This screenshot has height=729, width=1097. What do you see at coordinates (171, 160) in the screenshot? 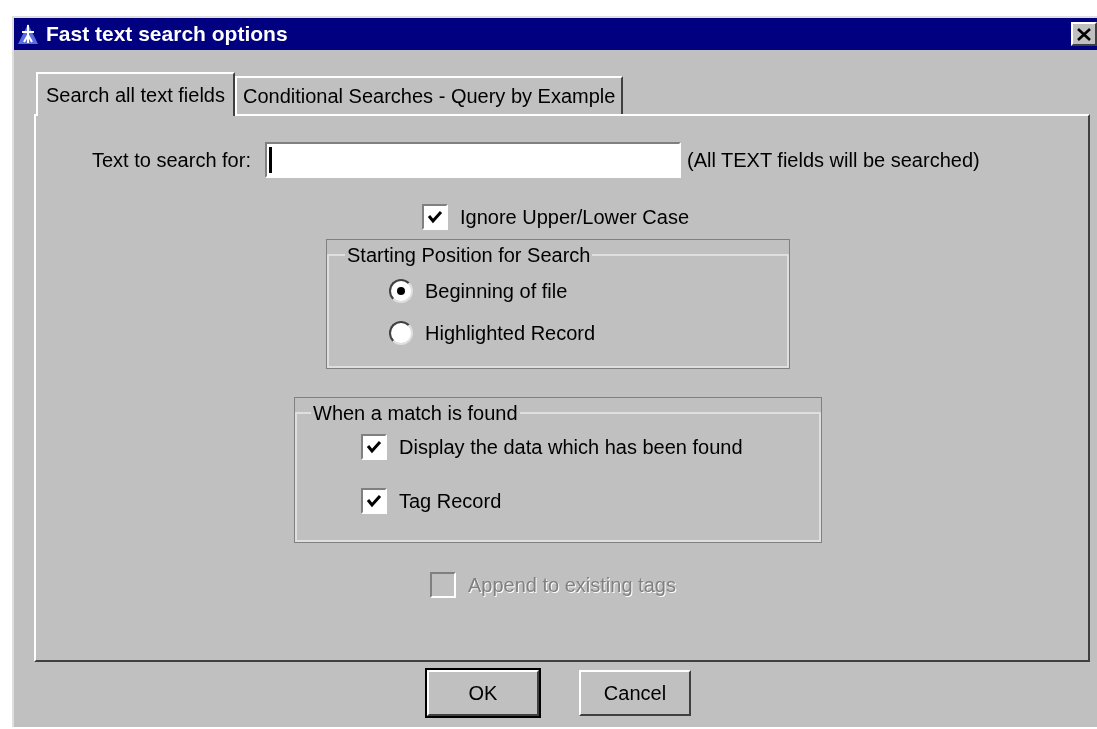
I see `field-label: Text to search for:` at bounding box center [171, 160].